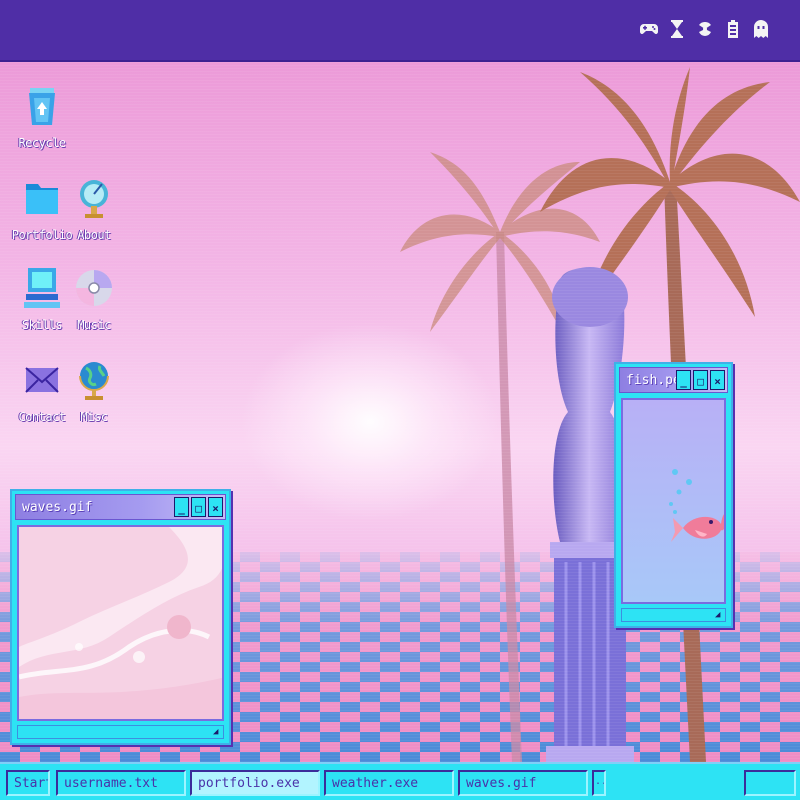 The width and height of the screenshot is (800, 800). Describe the element at coordinates (649, 29) in the screenshot. I see `gamepad-icon` at that location.